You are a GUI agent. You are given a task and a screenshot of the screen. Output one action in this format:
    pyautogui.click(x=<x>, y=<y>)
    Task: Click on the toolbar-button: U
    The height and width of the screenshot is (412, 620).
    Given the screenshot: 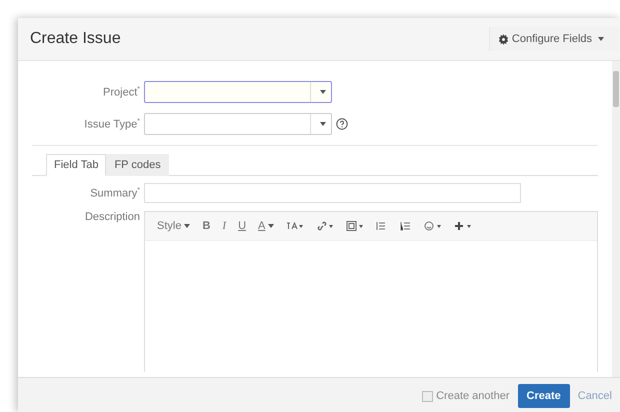 What is the action you would take?
    pyautogui.click(x=242, y=226)
    